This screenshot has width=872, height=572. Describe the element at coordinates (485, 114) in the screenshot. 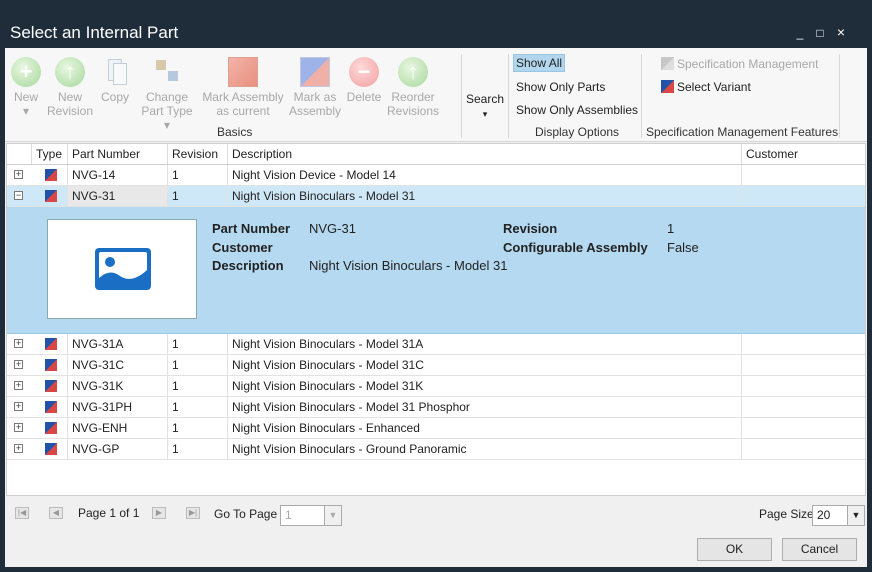

I see `search-dropdown-icon: ▾` at that location.